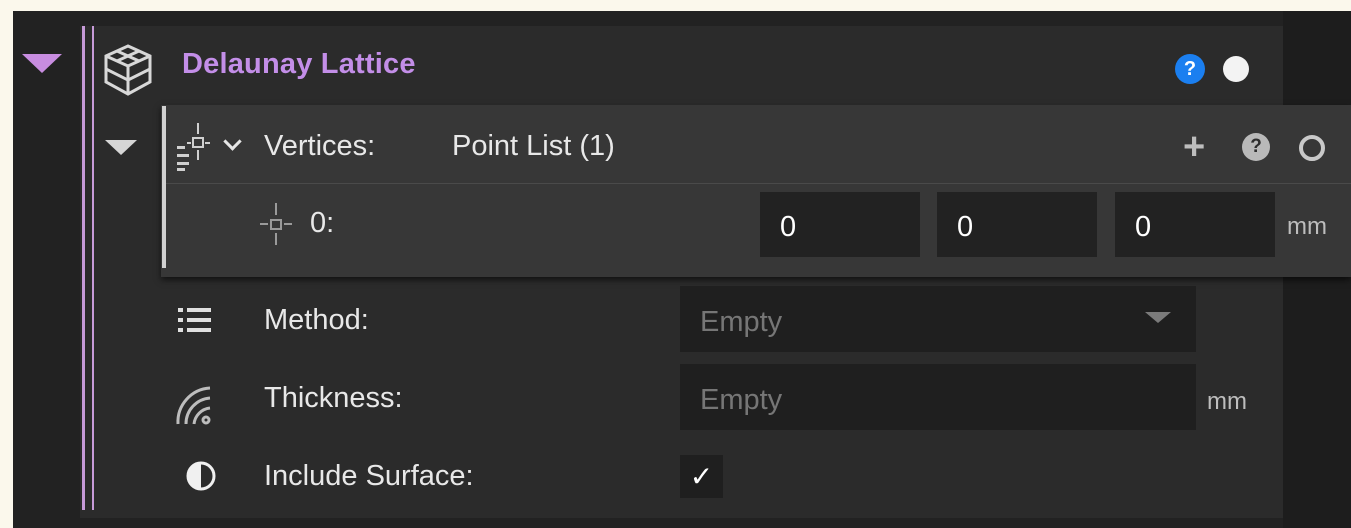 This screenshot has width=1351, height=528. Describe the element at coordinates (164, 187) in the screenshot. I see `subpanel-indicator` at that location.